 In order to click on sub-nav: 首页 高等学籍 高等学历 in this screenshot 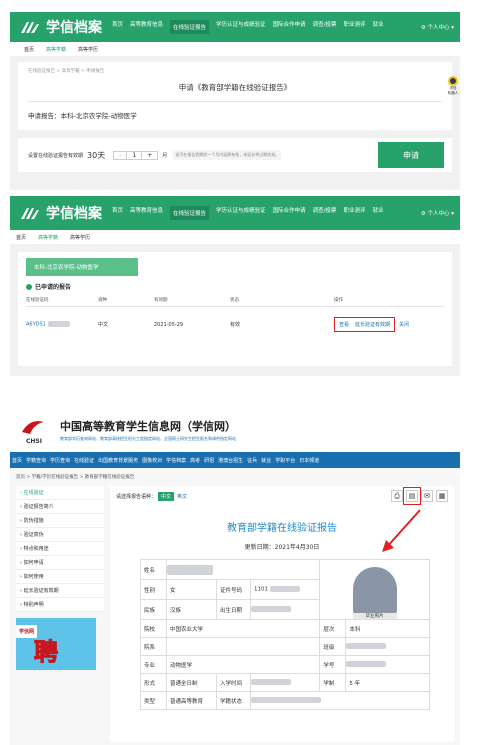, I will do `click(235, 49)`.